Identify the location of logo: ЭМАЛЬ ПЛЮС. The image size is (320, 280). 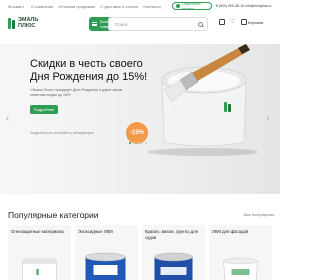
(23, 23).